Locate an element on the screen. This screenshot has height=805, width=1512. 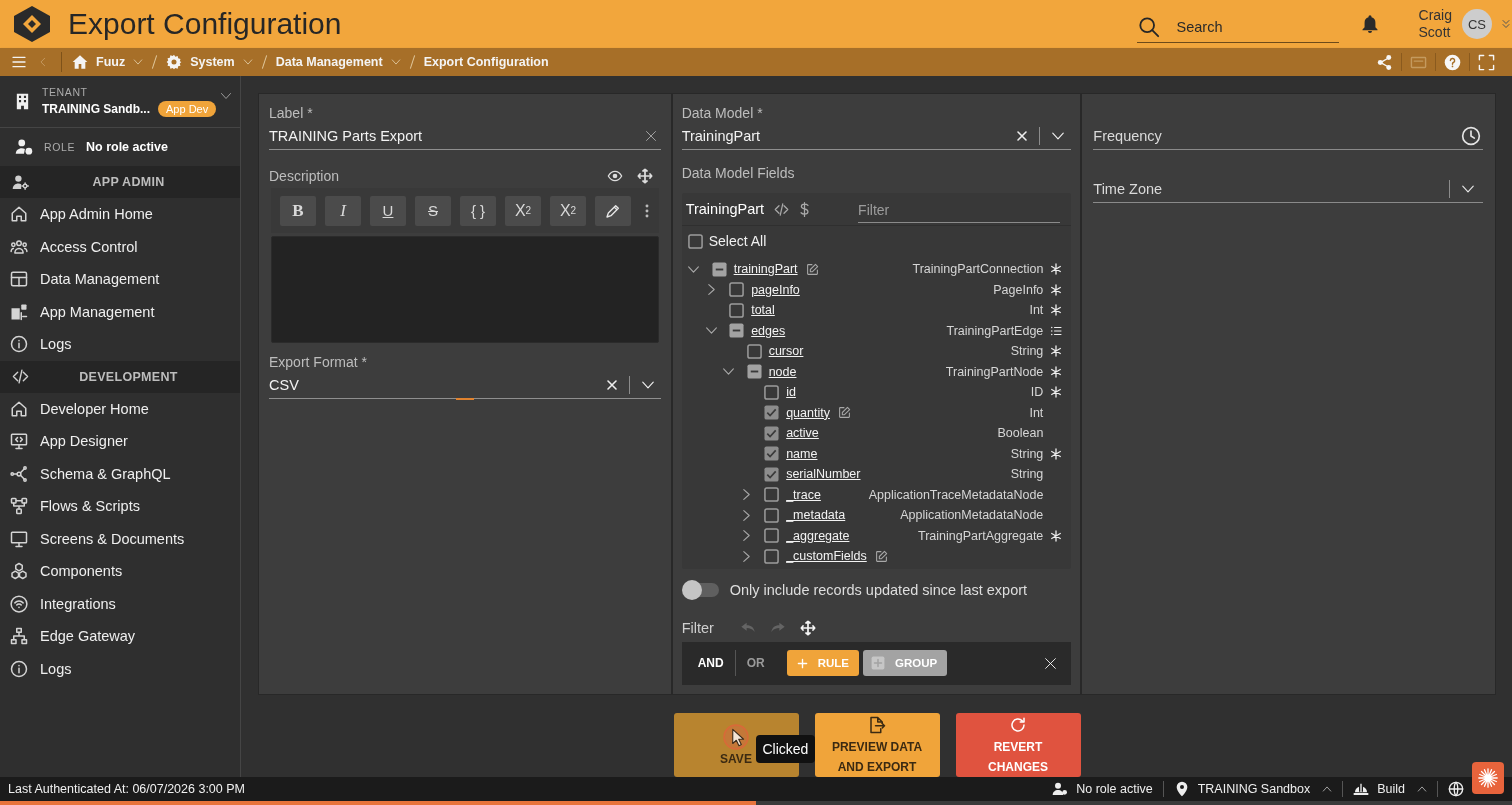
fullscreen-icon is located at coordinates (1486, 62).